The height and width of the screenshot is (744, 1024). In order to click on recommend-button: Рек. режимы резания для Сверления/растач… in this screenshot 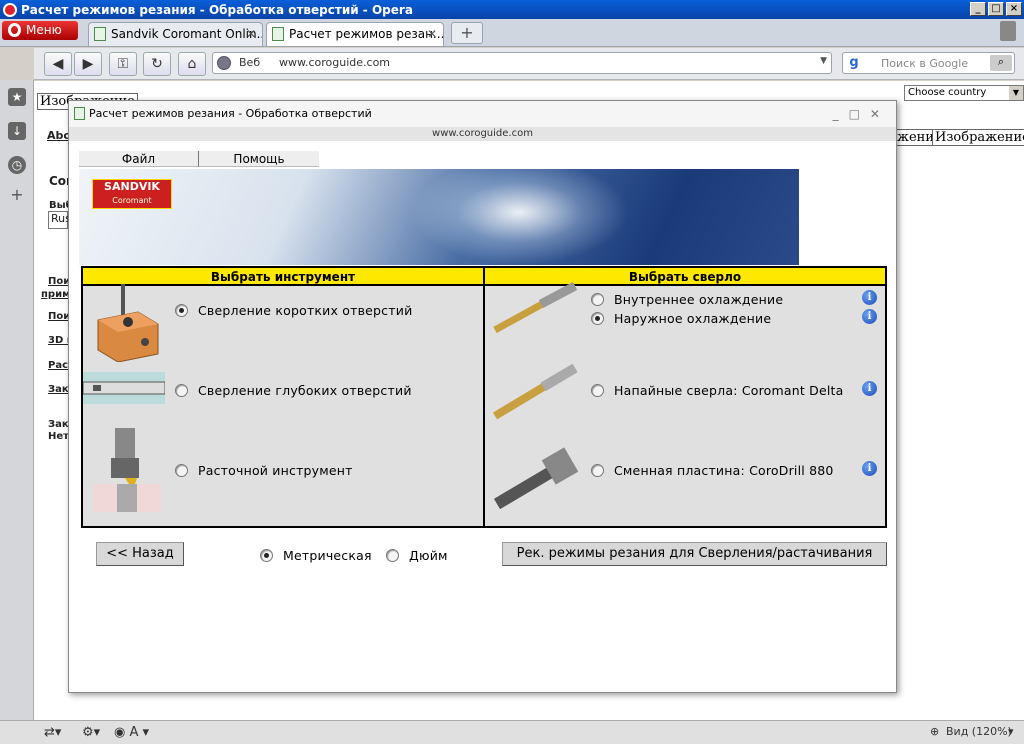, I will do `click(694, 554)`.